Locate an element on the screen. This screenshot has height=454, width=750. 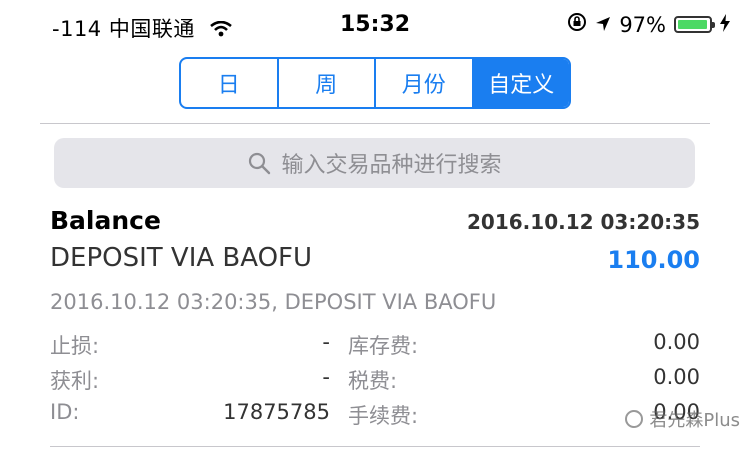
id-value: 17875785 is located at coordinates (276, 412).